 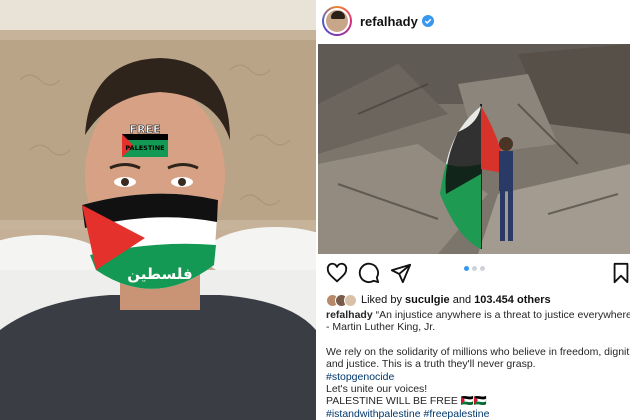 What do you see at coordinates (478, 414) in the screenshot?
I see `caption-hashtags: #istandwithpalestine #freepalestine` at bounding box center [478, 414].